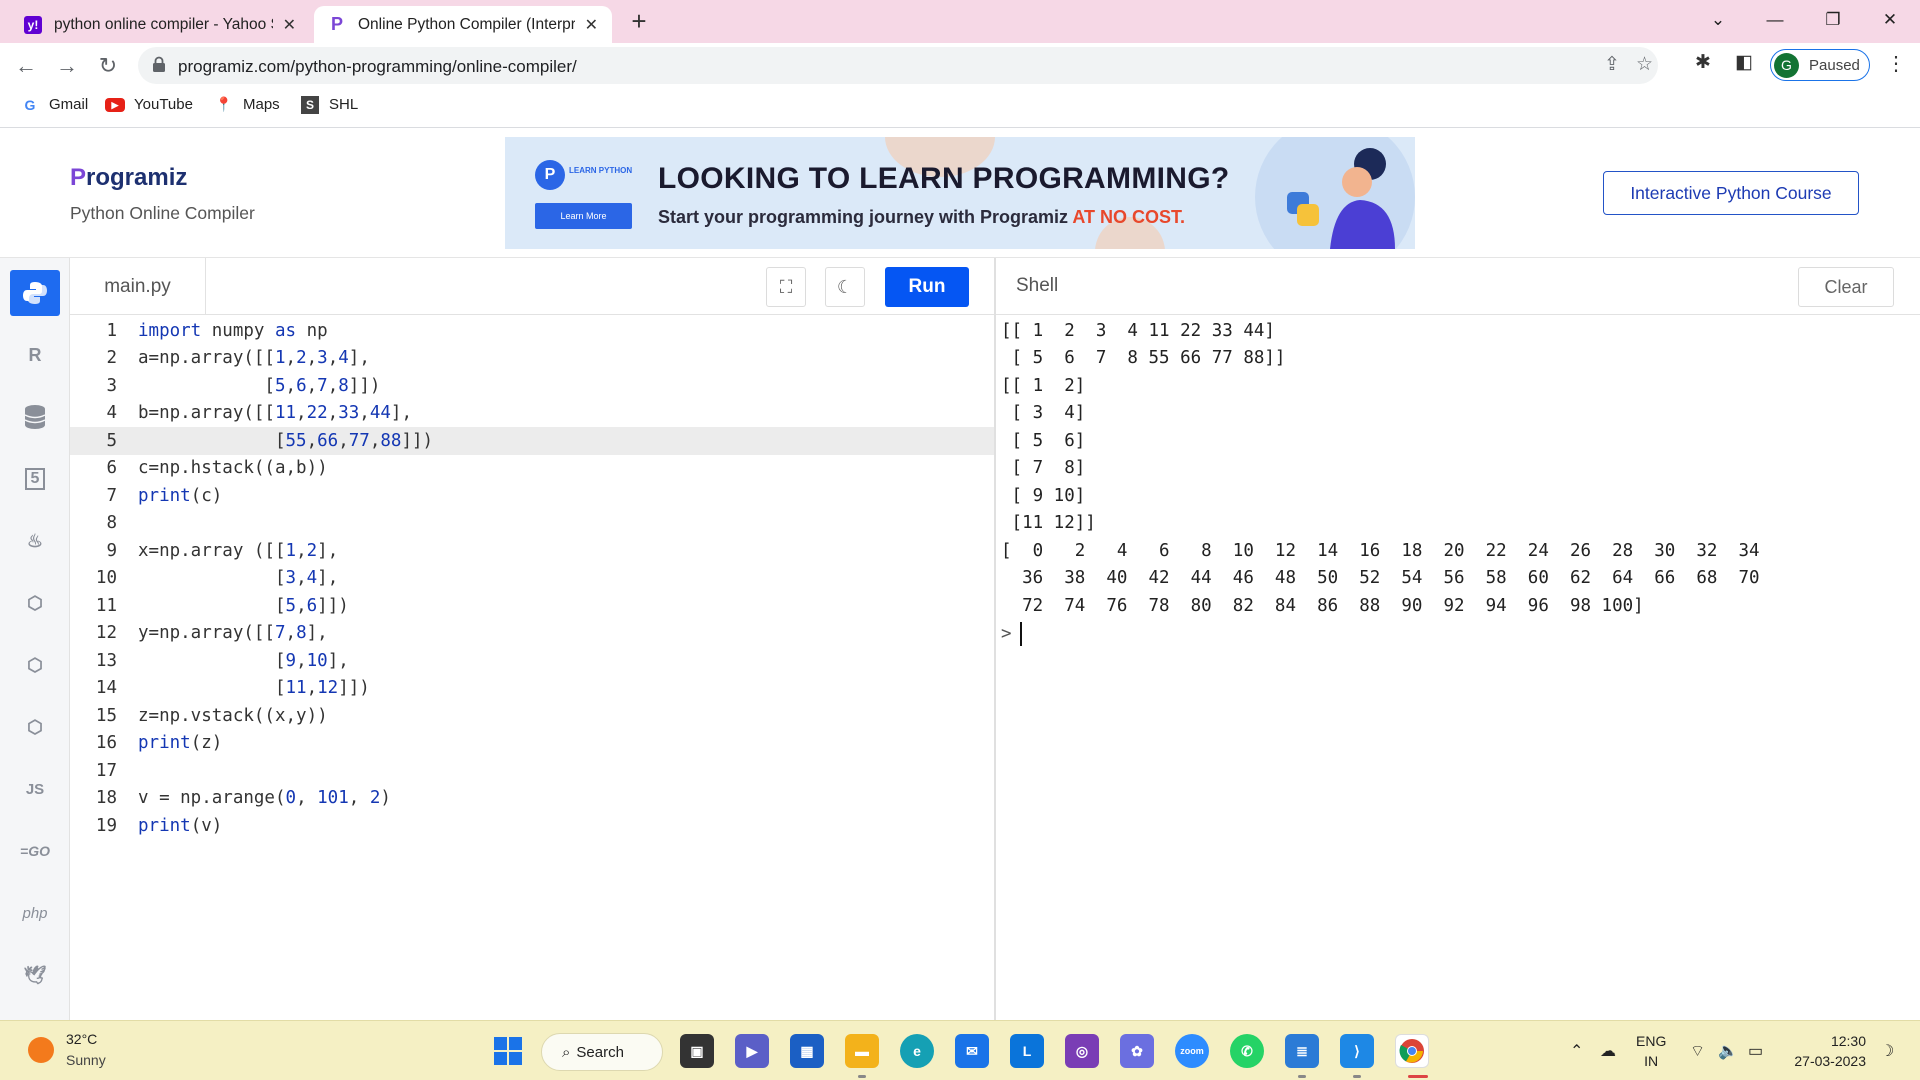 The width and height of the screenshot is (1920, 1080). What do you see at coordinates (532, 441) in the screenshot?
I see `code-line: 5 [55,66,77,88]])` at bounding box center [532, 441].